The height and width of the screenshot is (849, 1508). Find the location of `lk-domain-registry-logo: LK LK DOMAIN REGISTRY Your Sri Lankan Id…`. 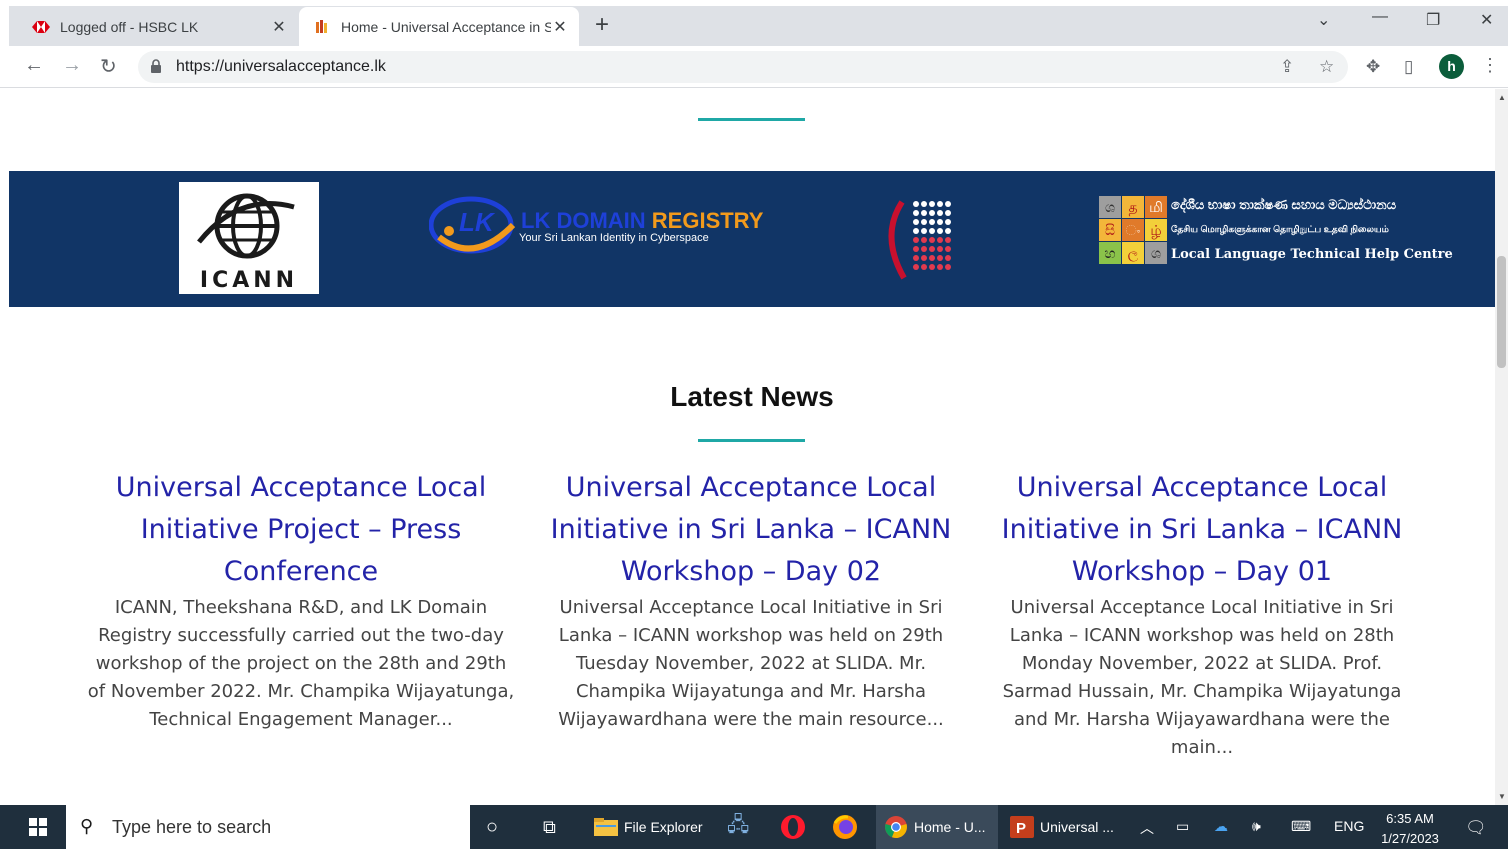

lk-domain-registry-logo: LK LK DOMAIN REGISTRY Your Sri Lankan Id… is located at coordinates (596, 225).